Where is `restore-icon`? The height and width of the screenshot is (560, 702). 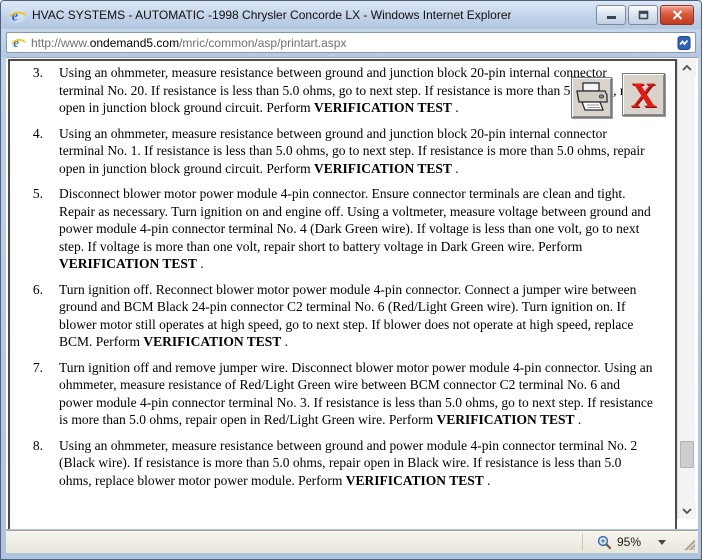
restore-icon is located at coordinates (643, 15).